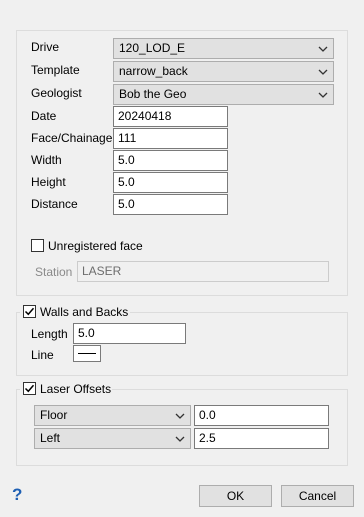 The width and height of the screenshot is (364, 517). What do you see at coordinates (261, 415) in the screenshot?
I see `laser-offset-value-field: 0.0` at bounding box center [261, 415].